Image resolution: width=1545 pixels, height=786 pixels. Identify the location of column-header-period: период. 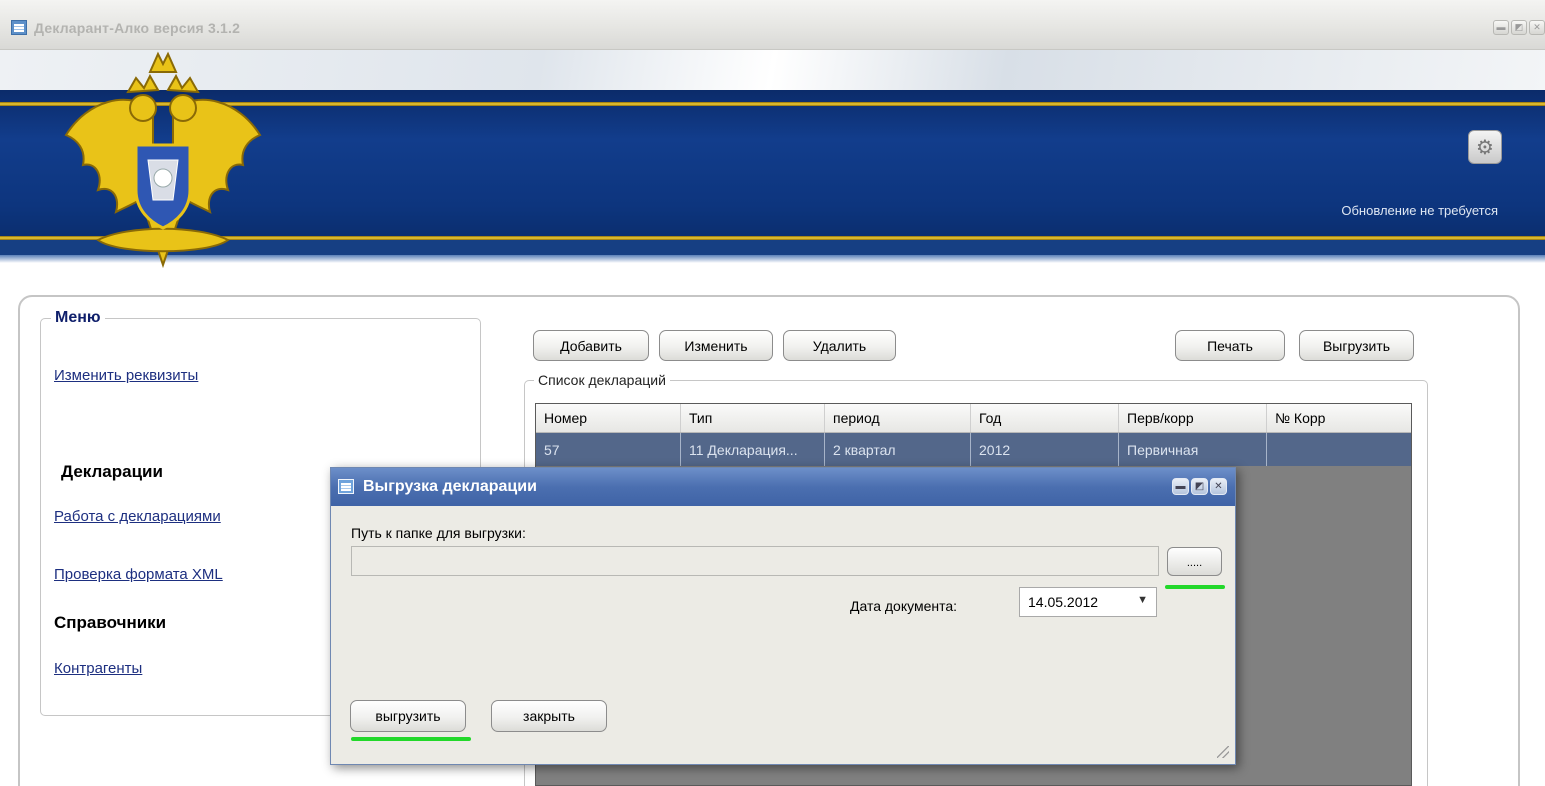
(897, 418).